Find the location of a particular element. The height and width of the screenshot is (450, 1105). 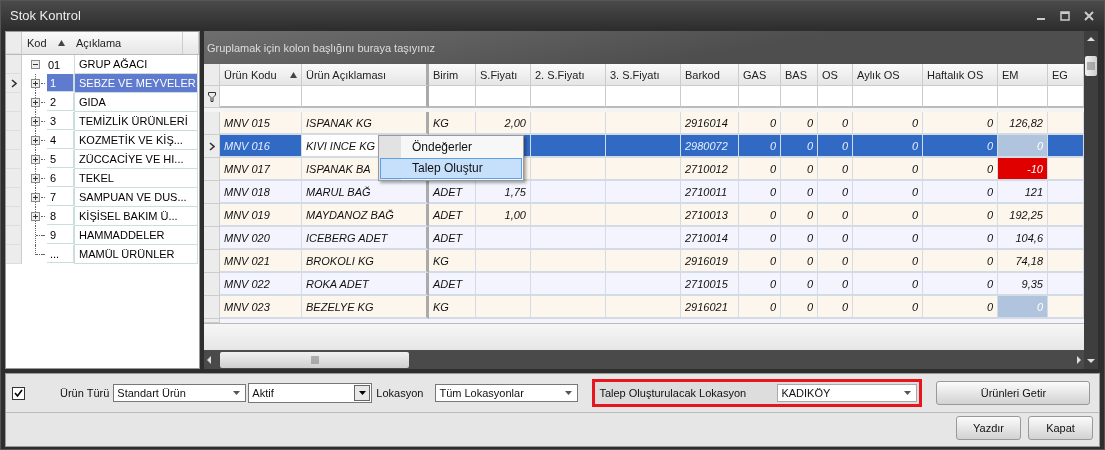

print-button: Yazdır is located at coordinates (988, 428).